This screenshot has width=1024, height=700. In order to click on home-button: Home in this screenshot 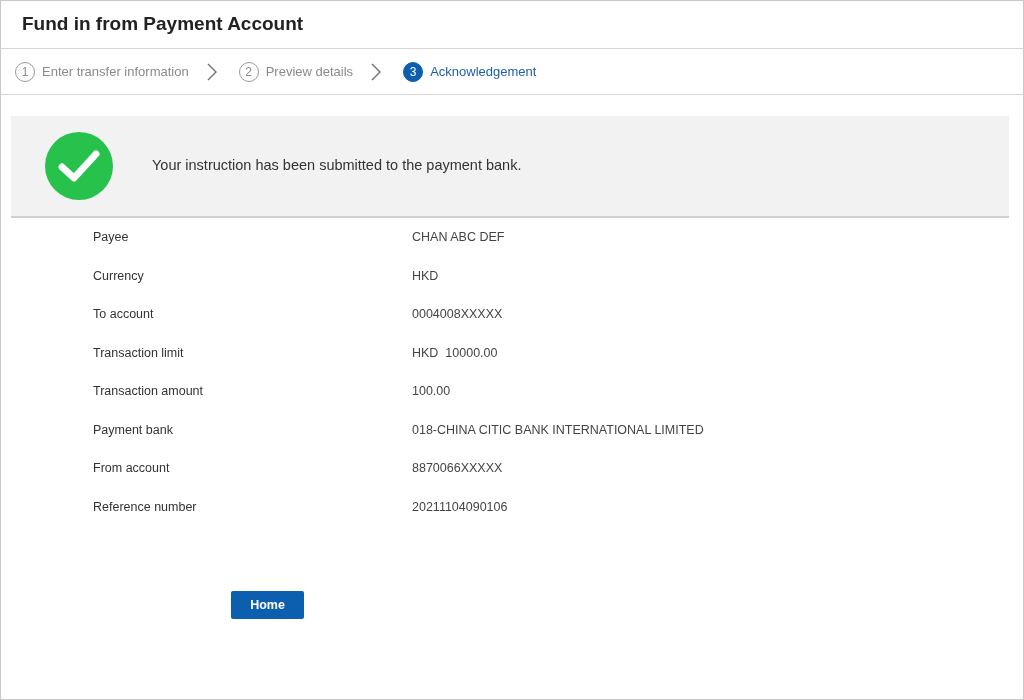, I will do `click(267, 605)`.